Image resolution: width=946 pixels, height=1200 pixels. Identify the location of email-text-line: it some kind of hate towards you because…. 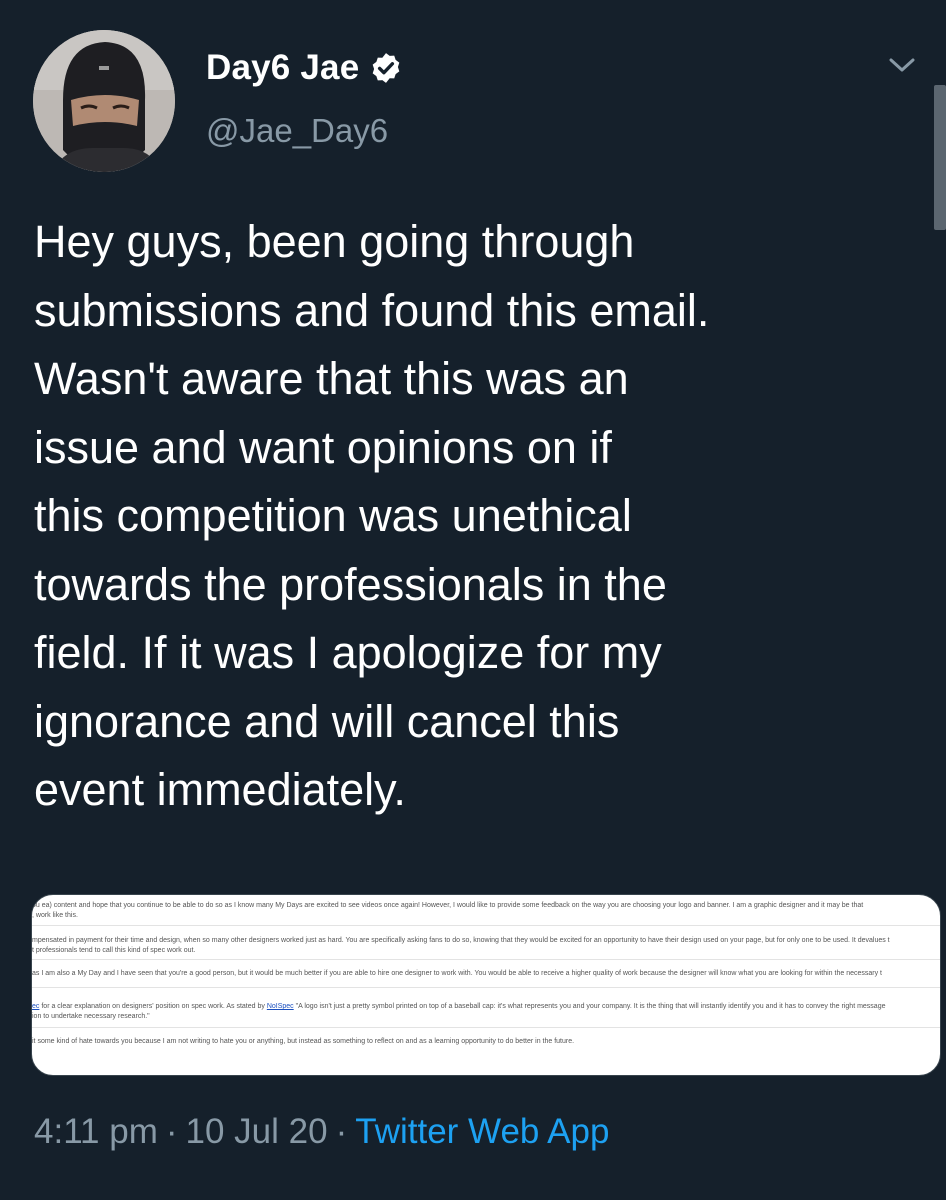
(303, 1041).